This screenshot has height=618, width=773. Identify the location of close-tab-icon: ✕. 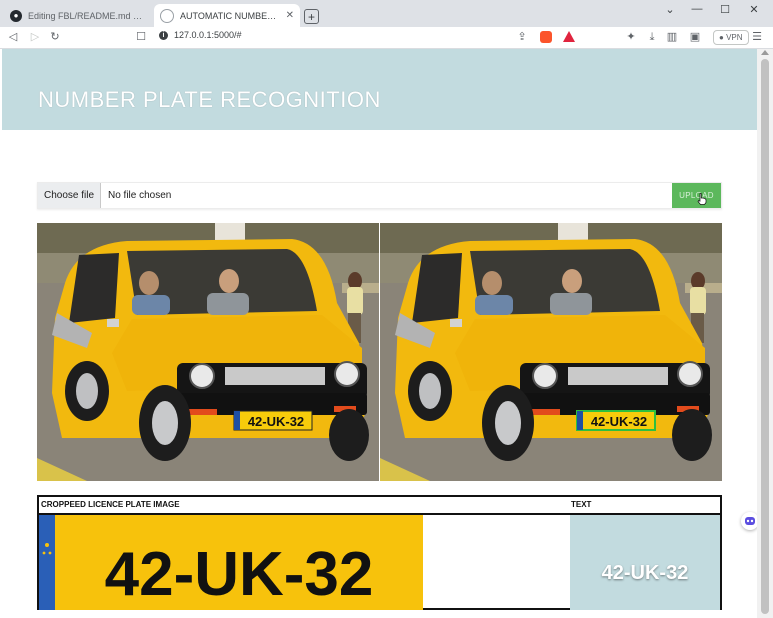
(290, 15).